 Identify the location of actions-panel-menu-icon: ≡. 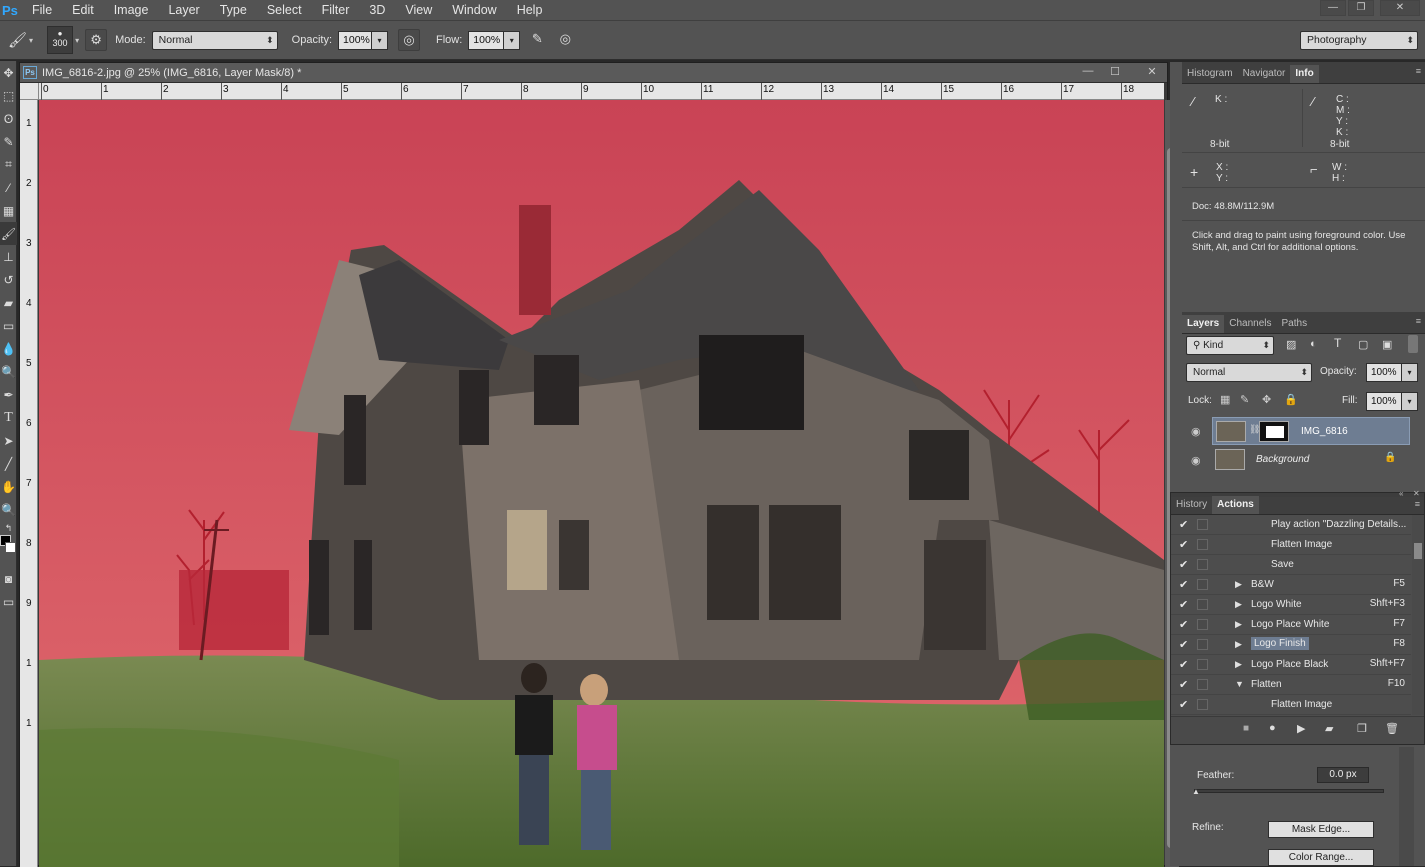
(1417, 504).